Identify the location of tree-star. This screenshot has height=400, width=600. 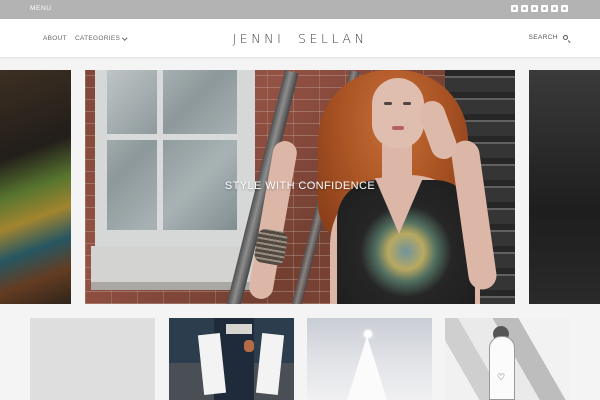
(368, 334).